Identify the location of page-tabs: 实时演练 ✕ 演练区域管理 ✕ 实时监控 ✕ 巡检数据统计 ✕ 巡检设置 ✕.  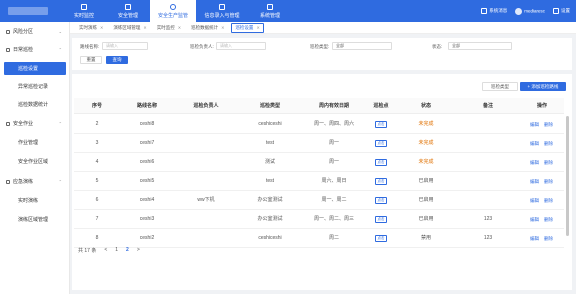
(323, 28).